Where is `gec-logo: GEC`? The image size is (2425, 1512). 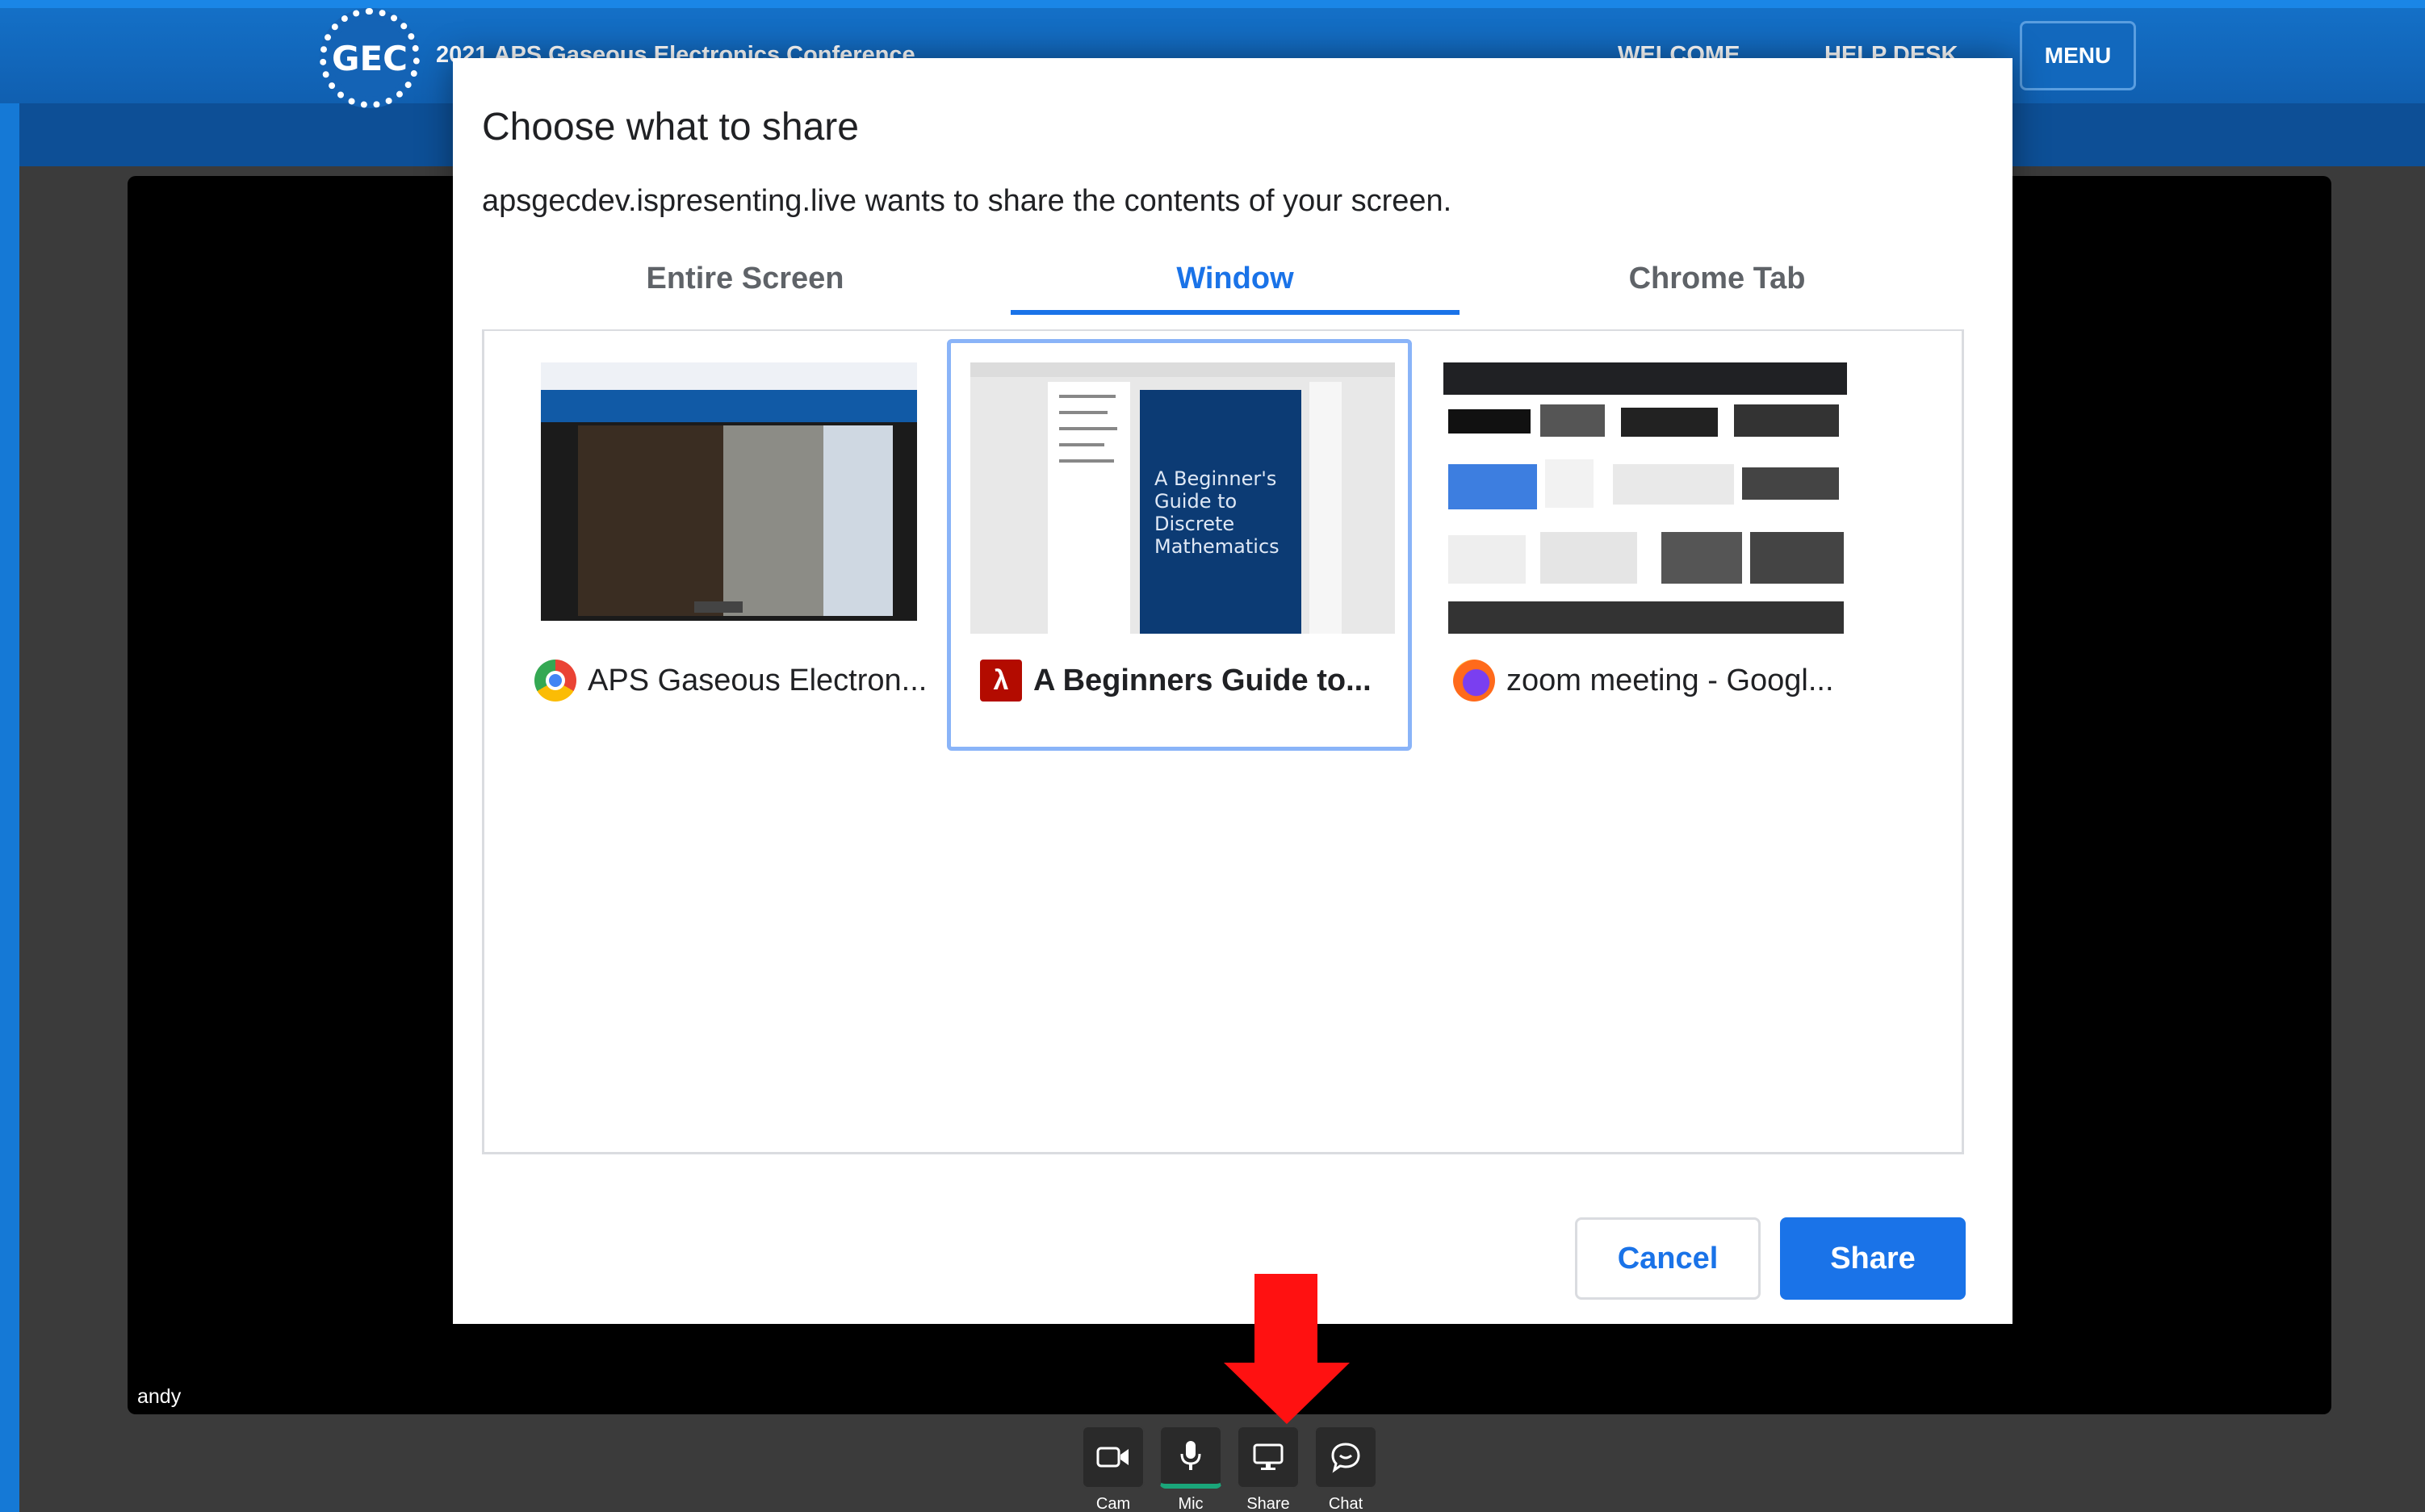
gec-logo: GEC is located at coordinates (370, 58).